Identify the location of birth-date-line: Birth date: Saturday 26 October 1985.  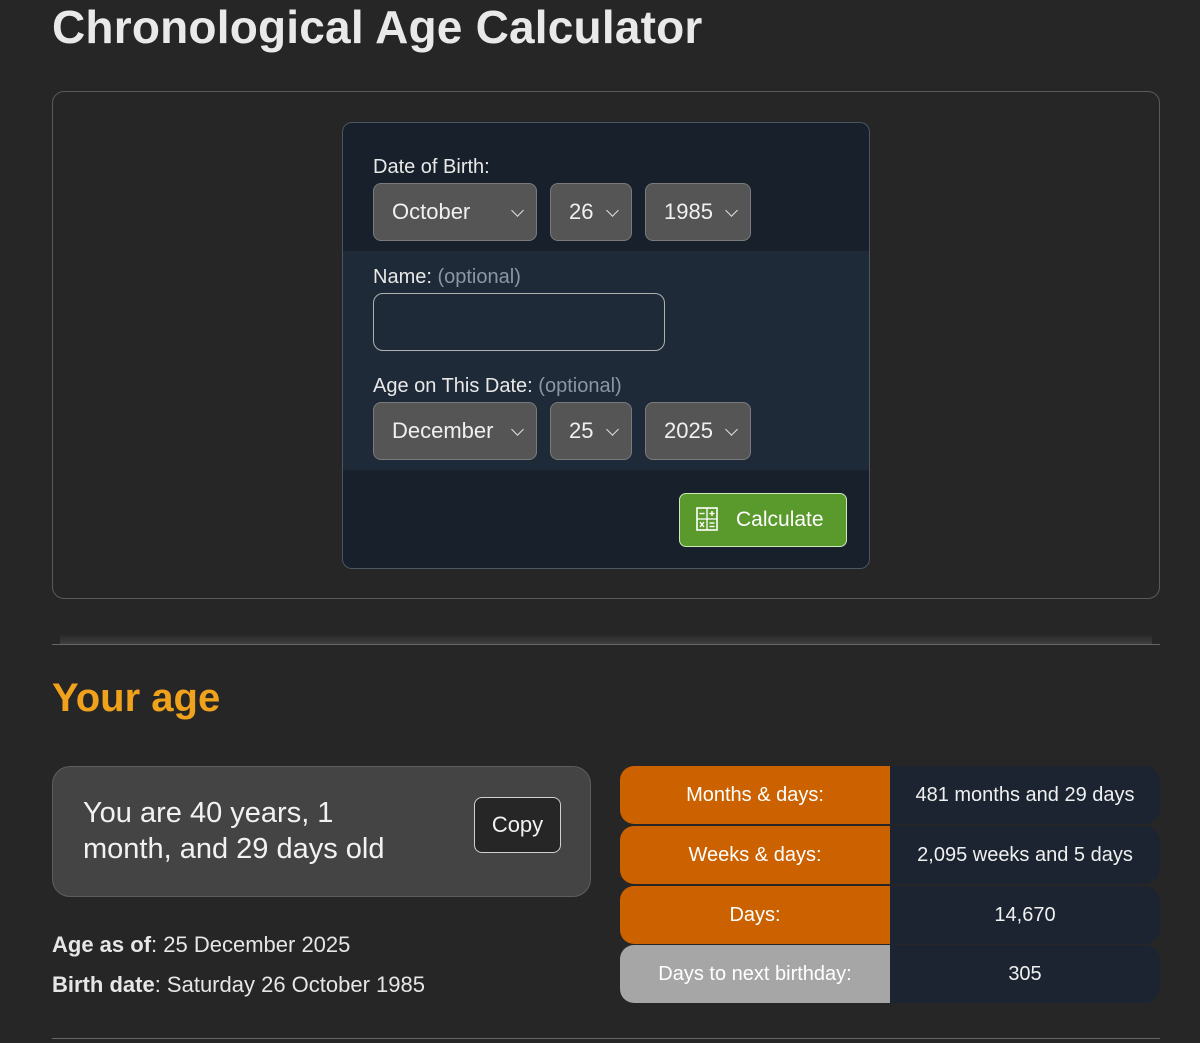
(238, 984).